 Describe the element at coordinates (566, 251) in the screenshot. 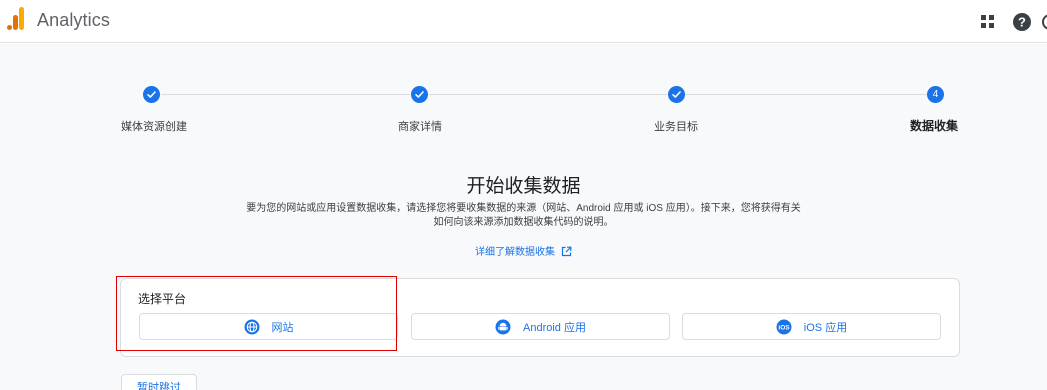

I see `external-link-icon` at that location.